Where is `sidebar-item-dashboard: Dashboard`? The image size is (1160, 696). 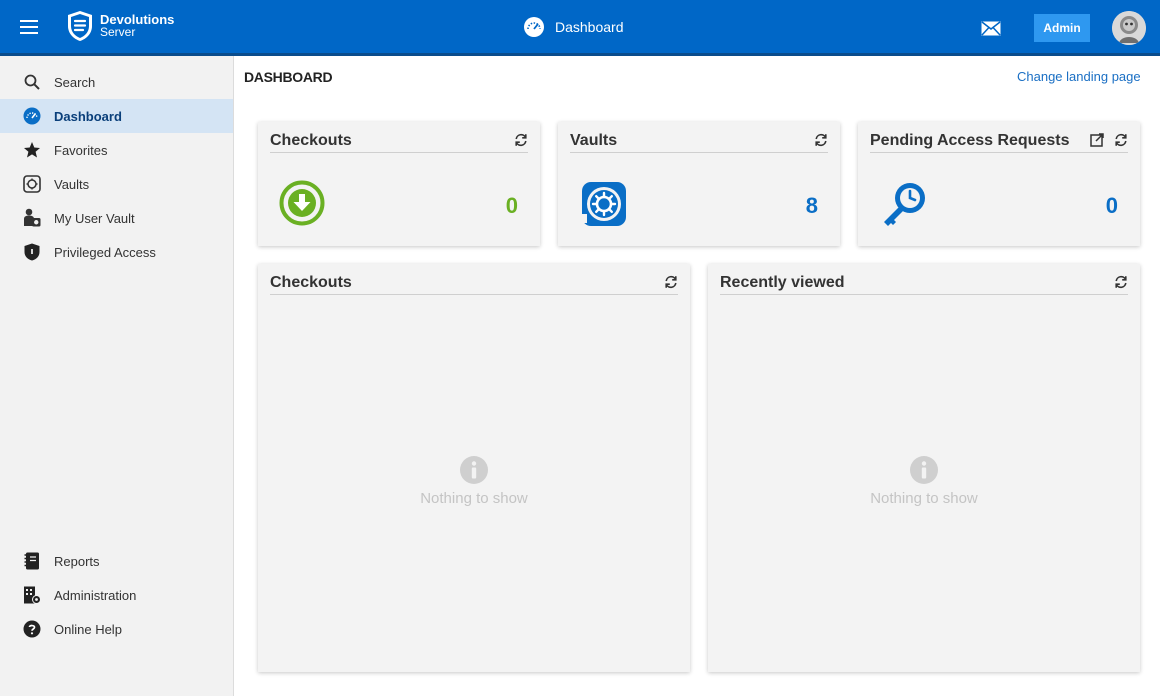
sidebar-item-dashboard: Dashboard is located at coordinates (116, 116).